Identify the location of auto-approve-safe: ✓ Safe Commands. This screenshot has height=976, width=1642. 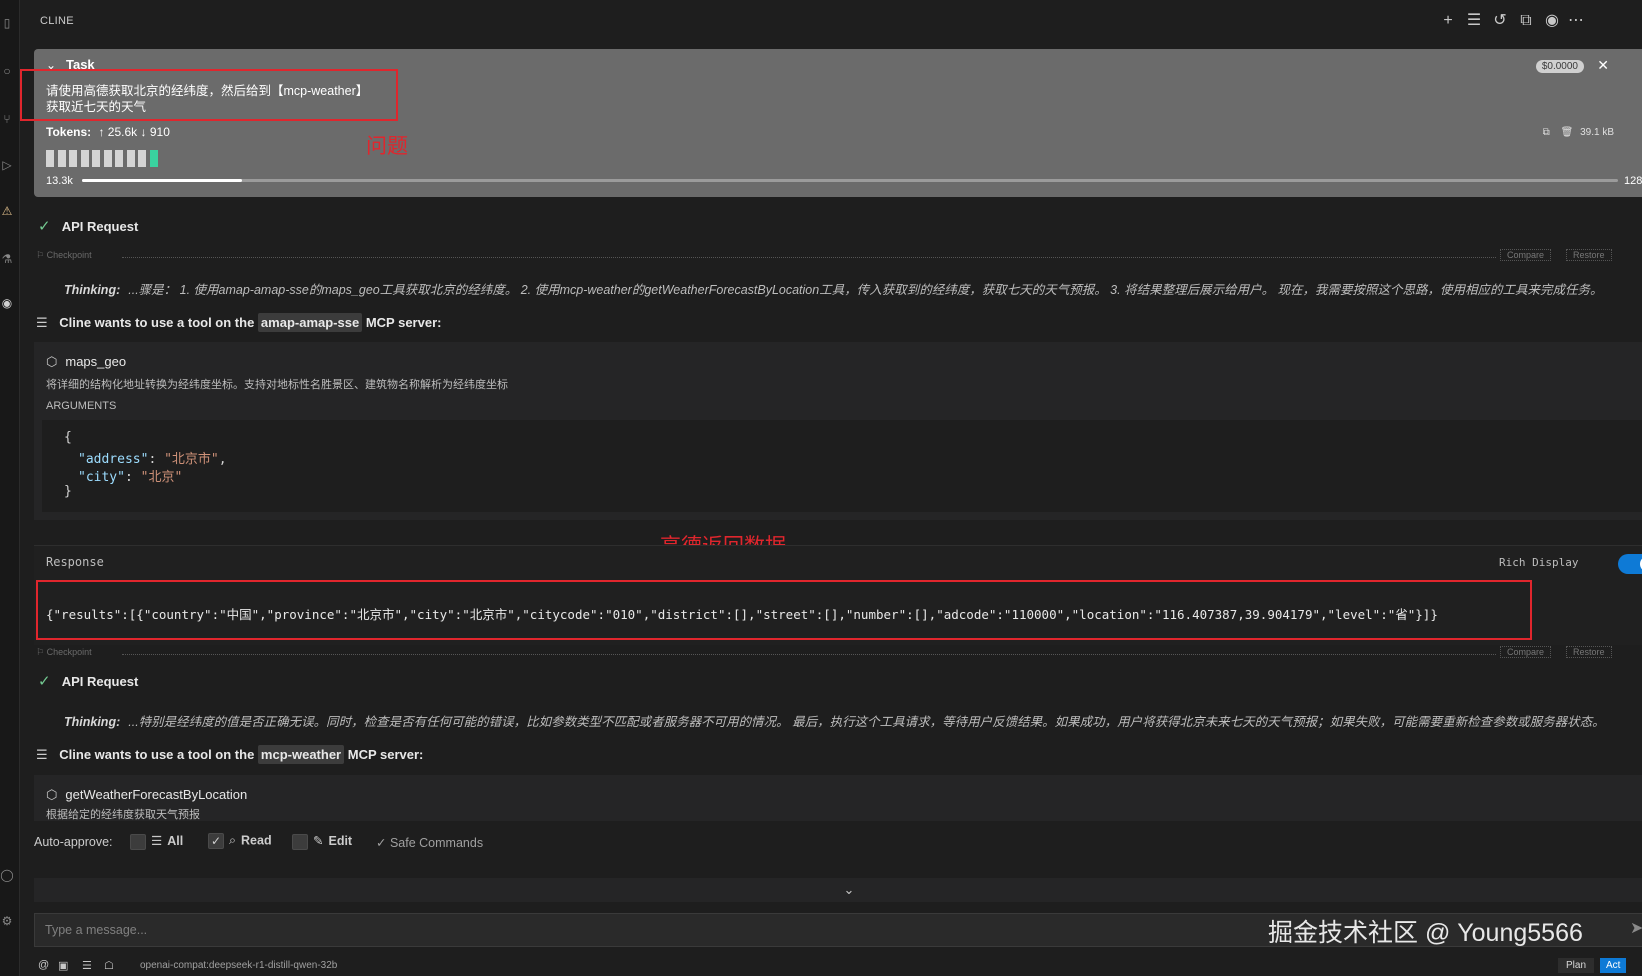
(429, 842).